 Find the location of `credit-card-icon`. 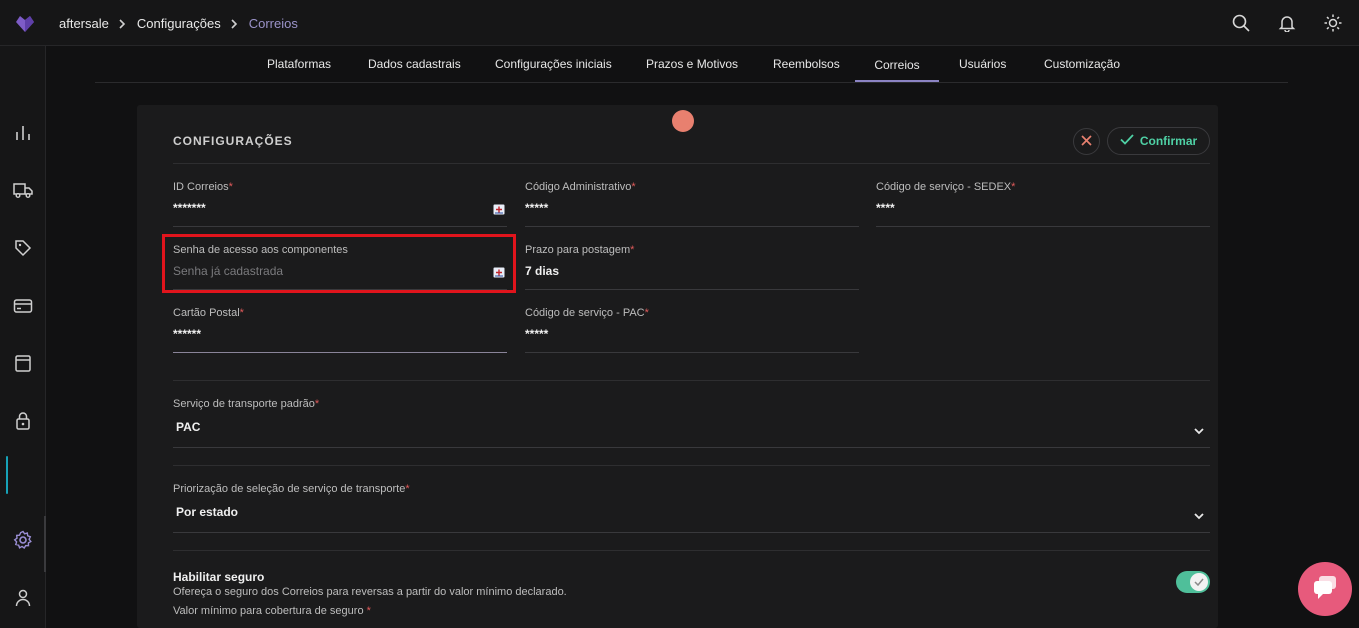

credit-card-icon is located at coordinates (23, 308).